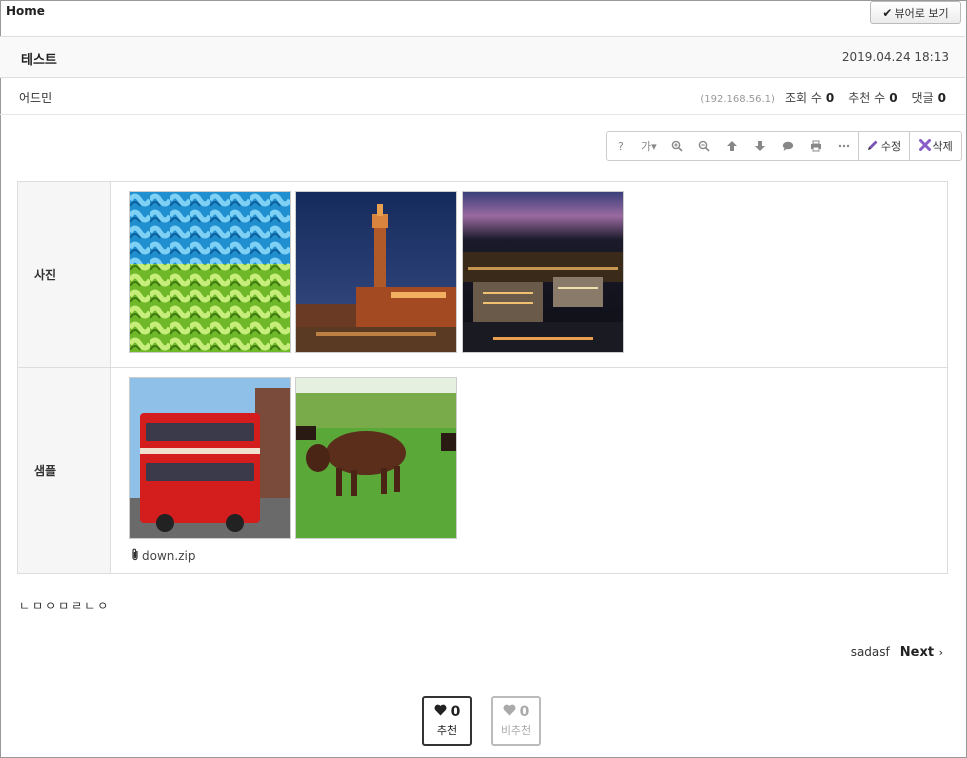  Describe the element at coordinates (482, 96) in the screenshot. I see `post-meta-bar: 어드민 (192.168.56.1) 조회 수 0 추천 수 0 댓글 0` at that location.